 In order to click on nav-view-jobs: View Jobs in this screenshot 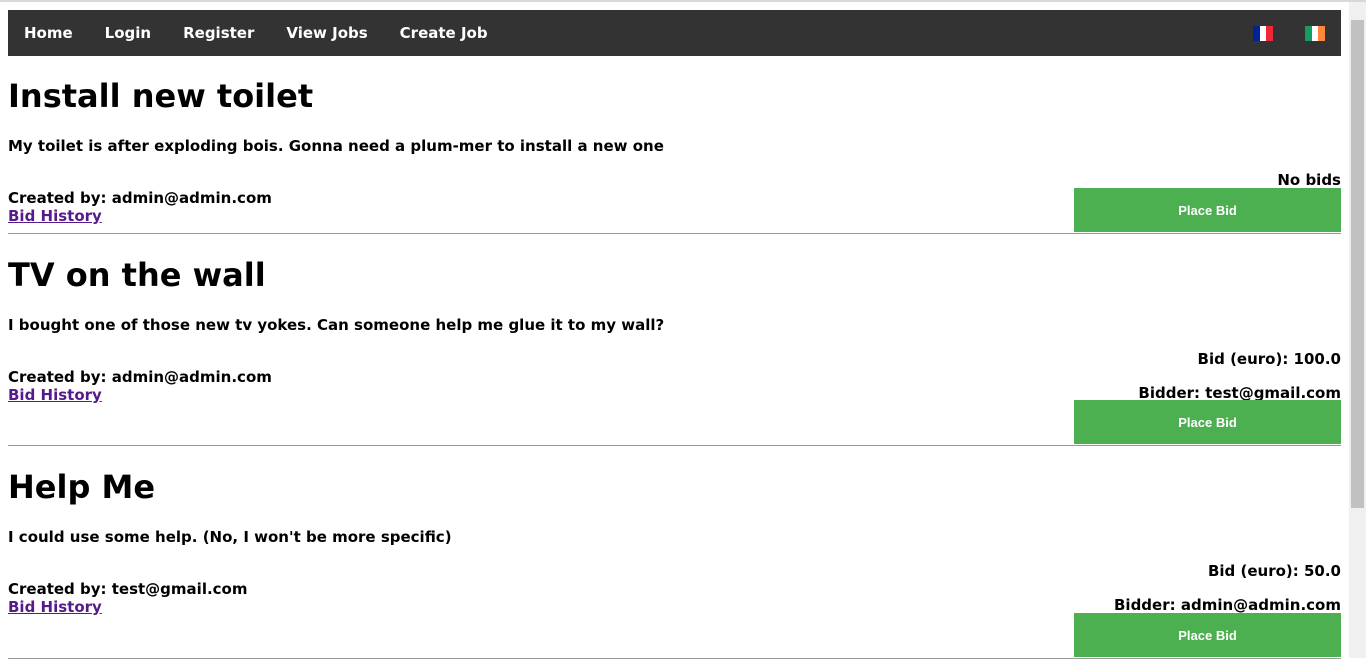, I will do `click(326, 33)`.